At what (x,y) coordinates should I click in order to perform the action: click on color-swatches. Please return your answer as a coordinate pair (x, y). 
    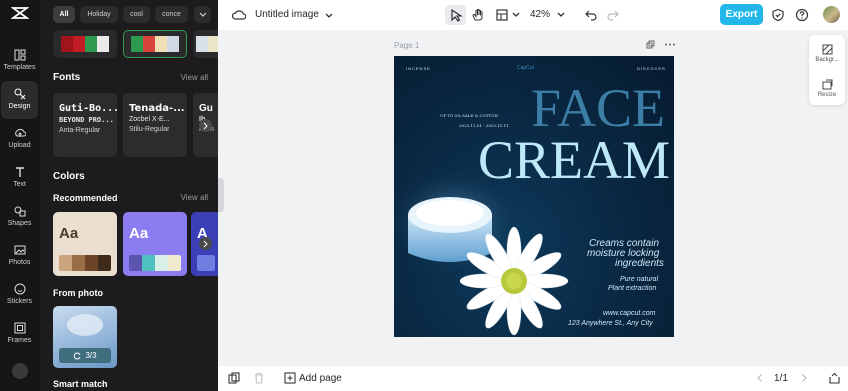
    Looking at the image, I should click on (206, 263).